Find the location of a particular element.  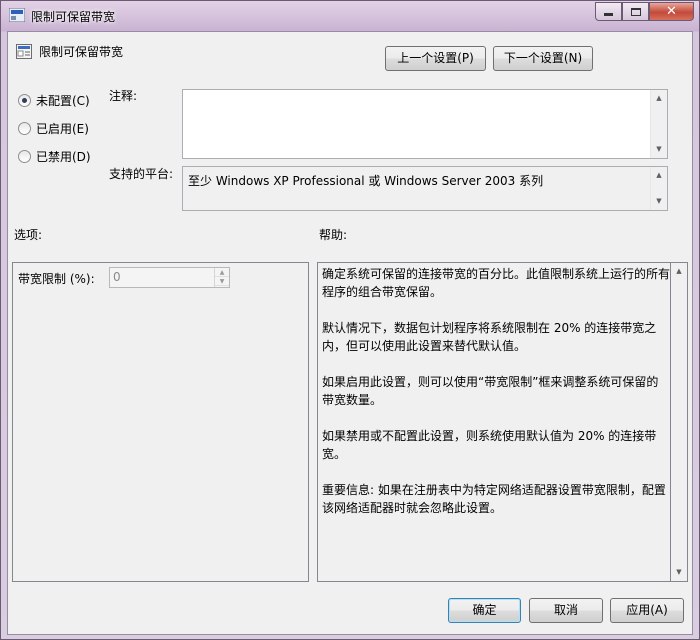

not-configured-radio: 未配置(C) is located at coordinates (54, 100).